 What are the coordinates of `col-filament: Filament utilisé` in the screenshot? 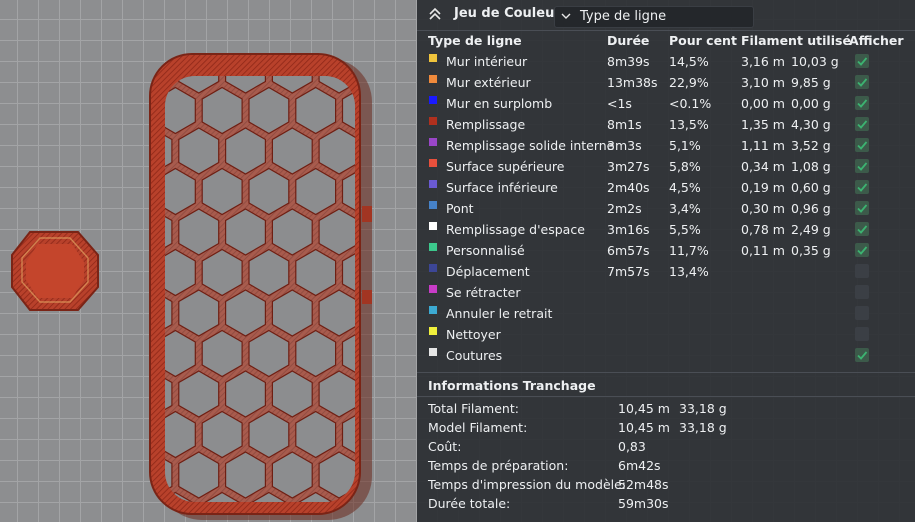 It's located at (796, 40).